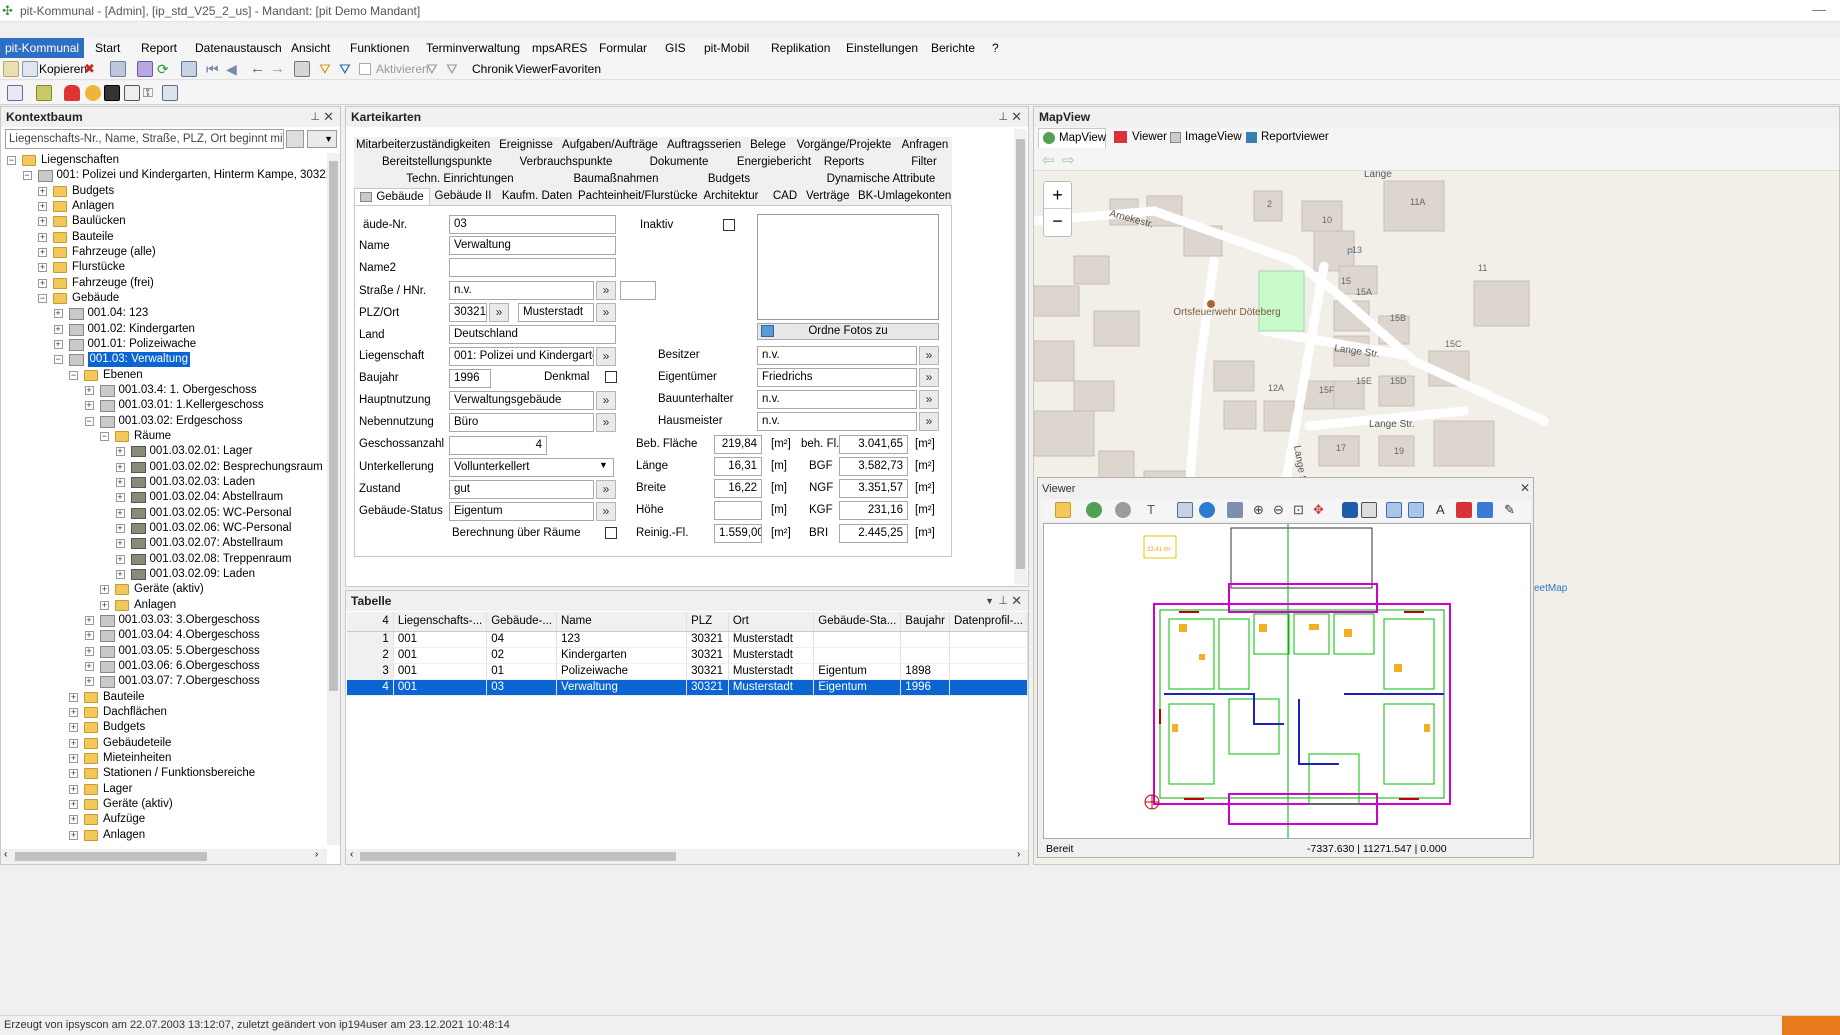 This screenshot has width=1840, height=1035. Describe the element at coordinates (989, 601) in the screenshot. I see `dropdown-icon: ▼` at that location.